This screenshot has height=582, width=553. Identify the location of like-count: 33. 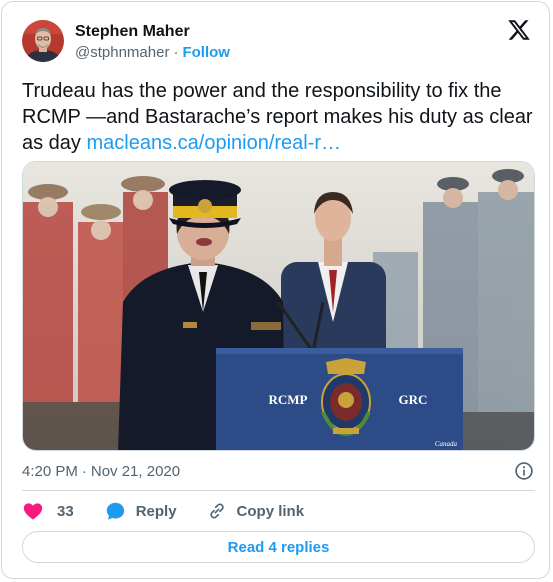
(65, 511).